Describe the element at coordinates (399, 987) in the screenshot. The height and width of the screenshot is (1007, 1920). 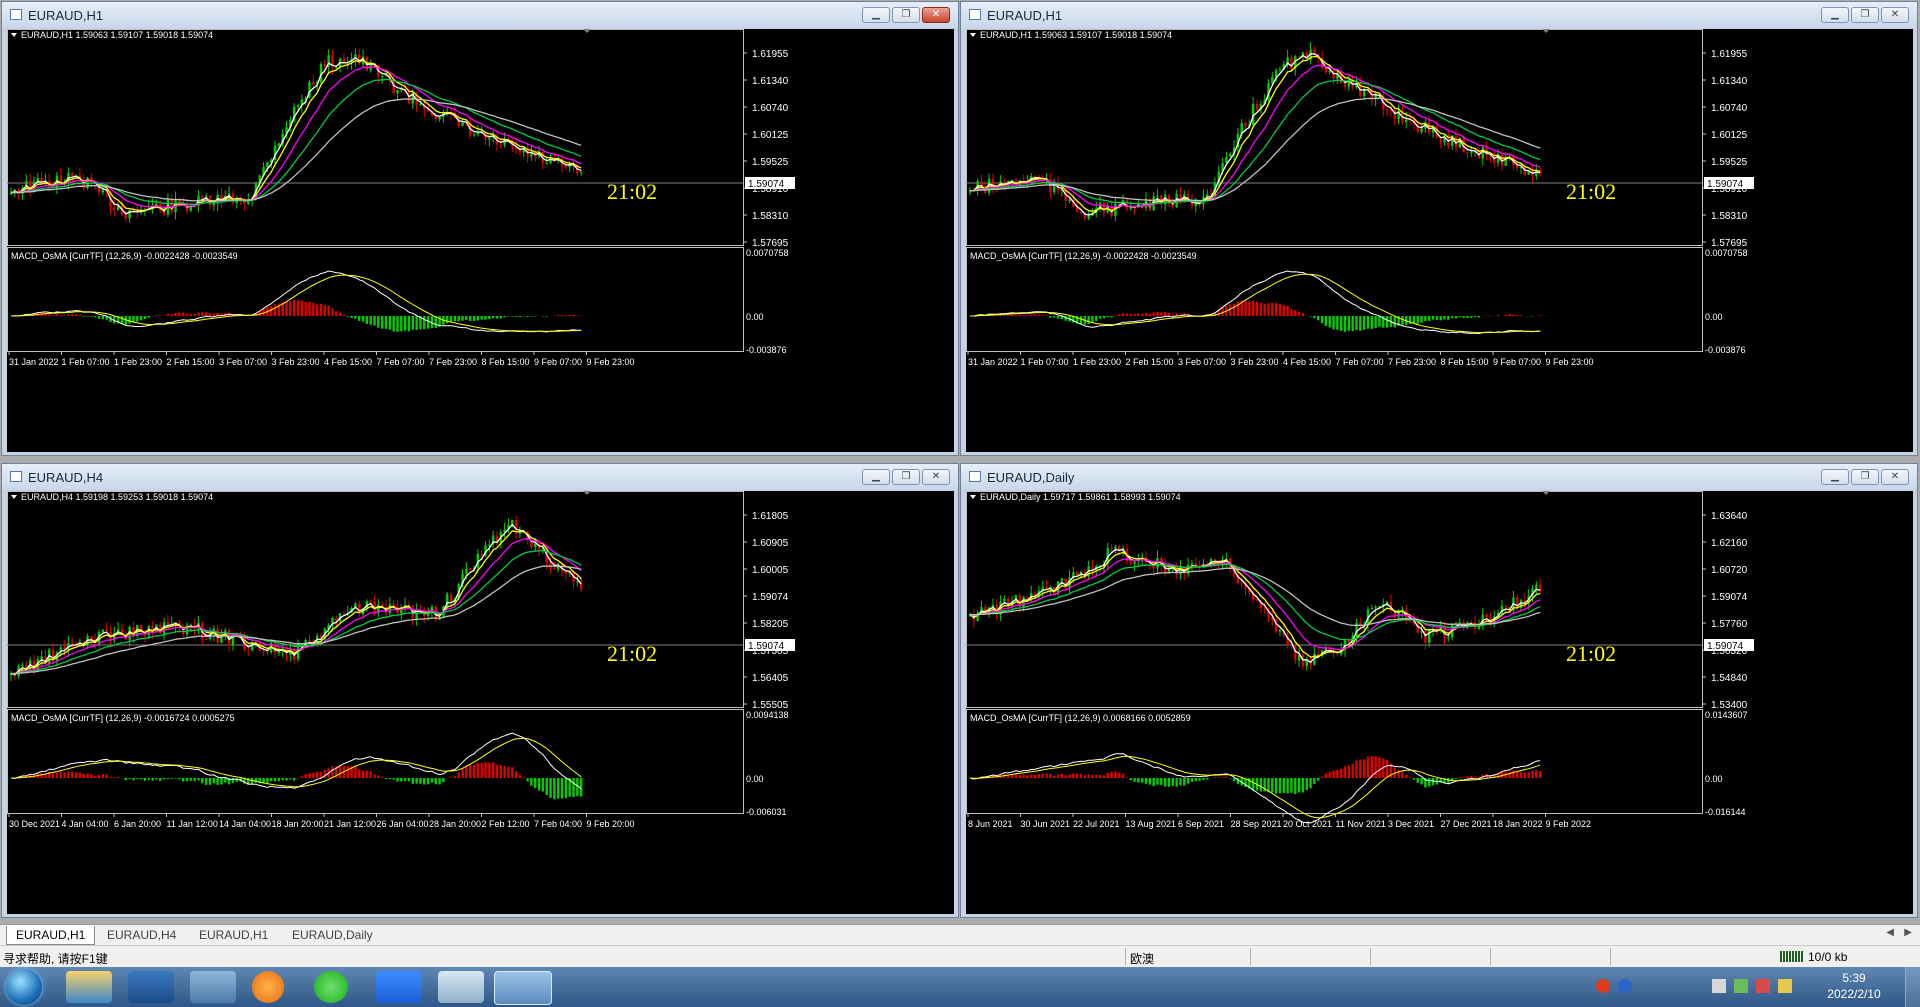
I see `taskbar-notes-icon` at that location.